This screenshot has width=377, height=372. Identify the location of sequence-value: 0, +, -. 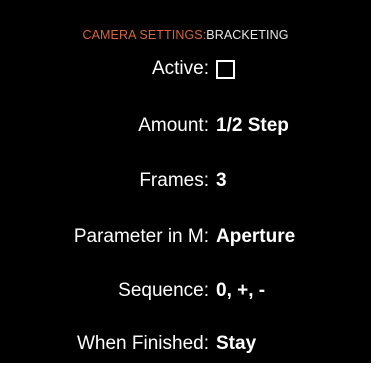
(240, 291).